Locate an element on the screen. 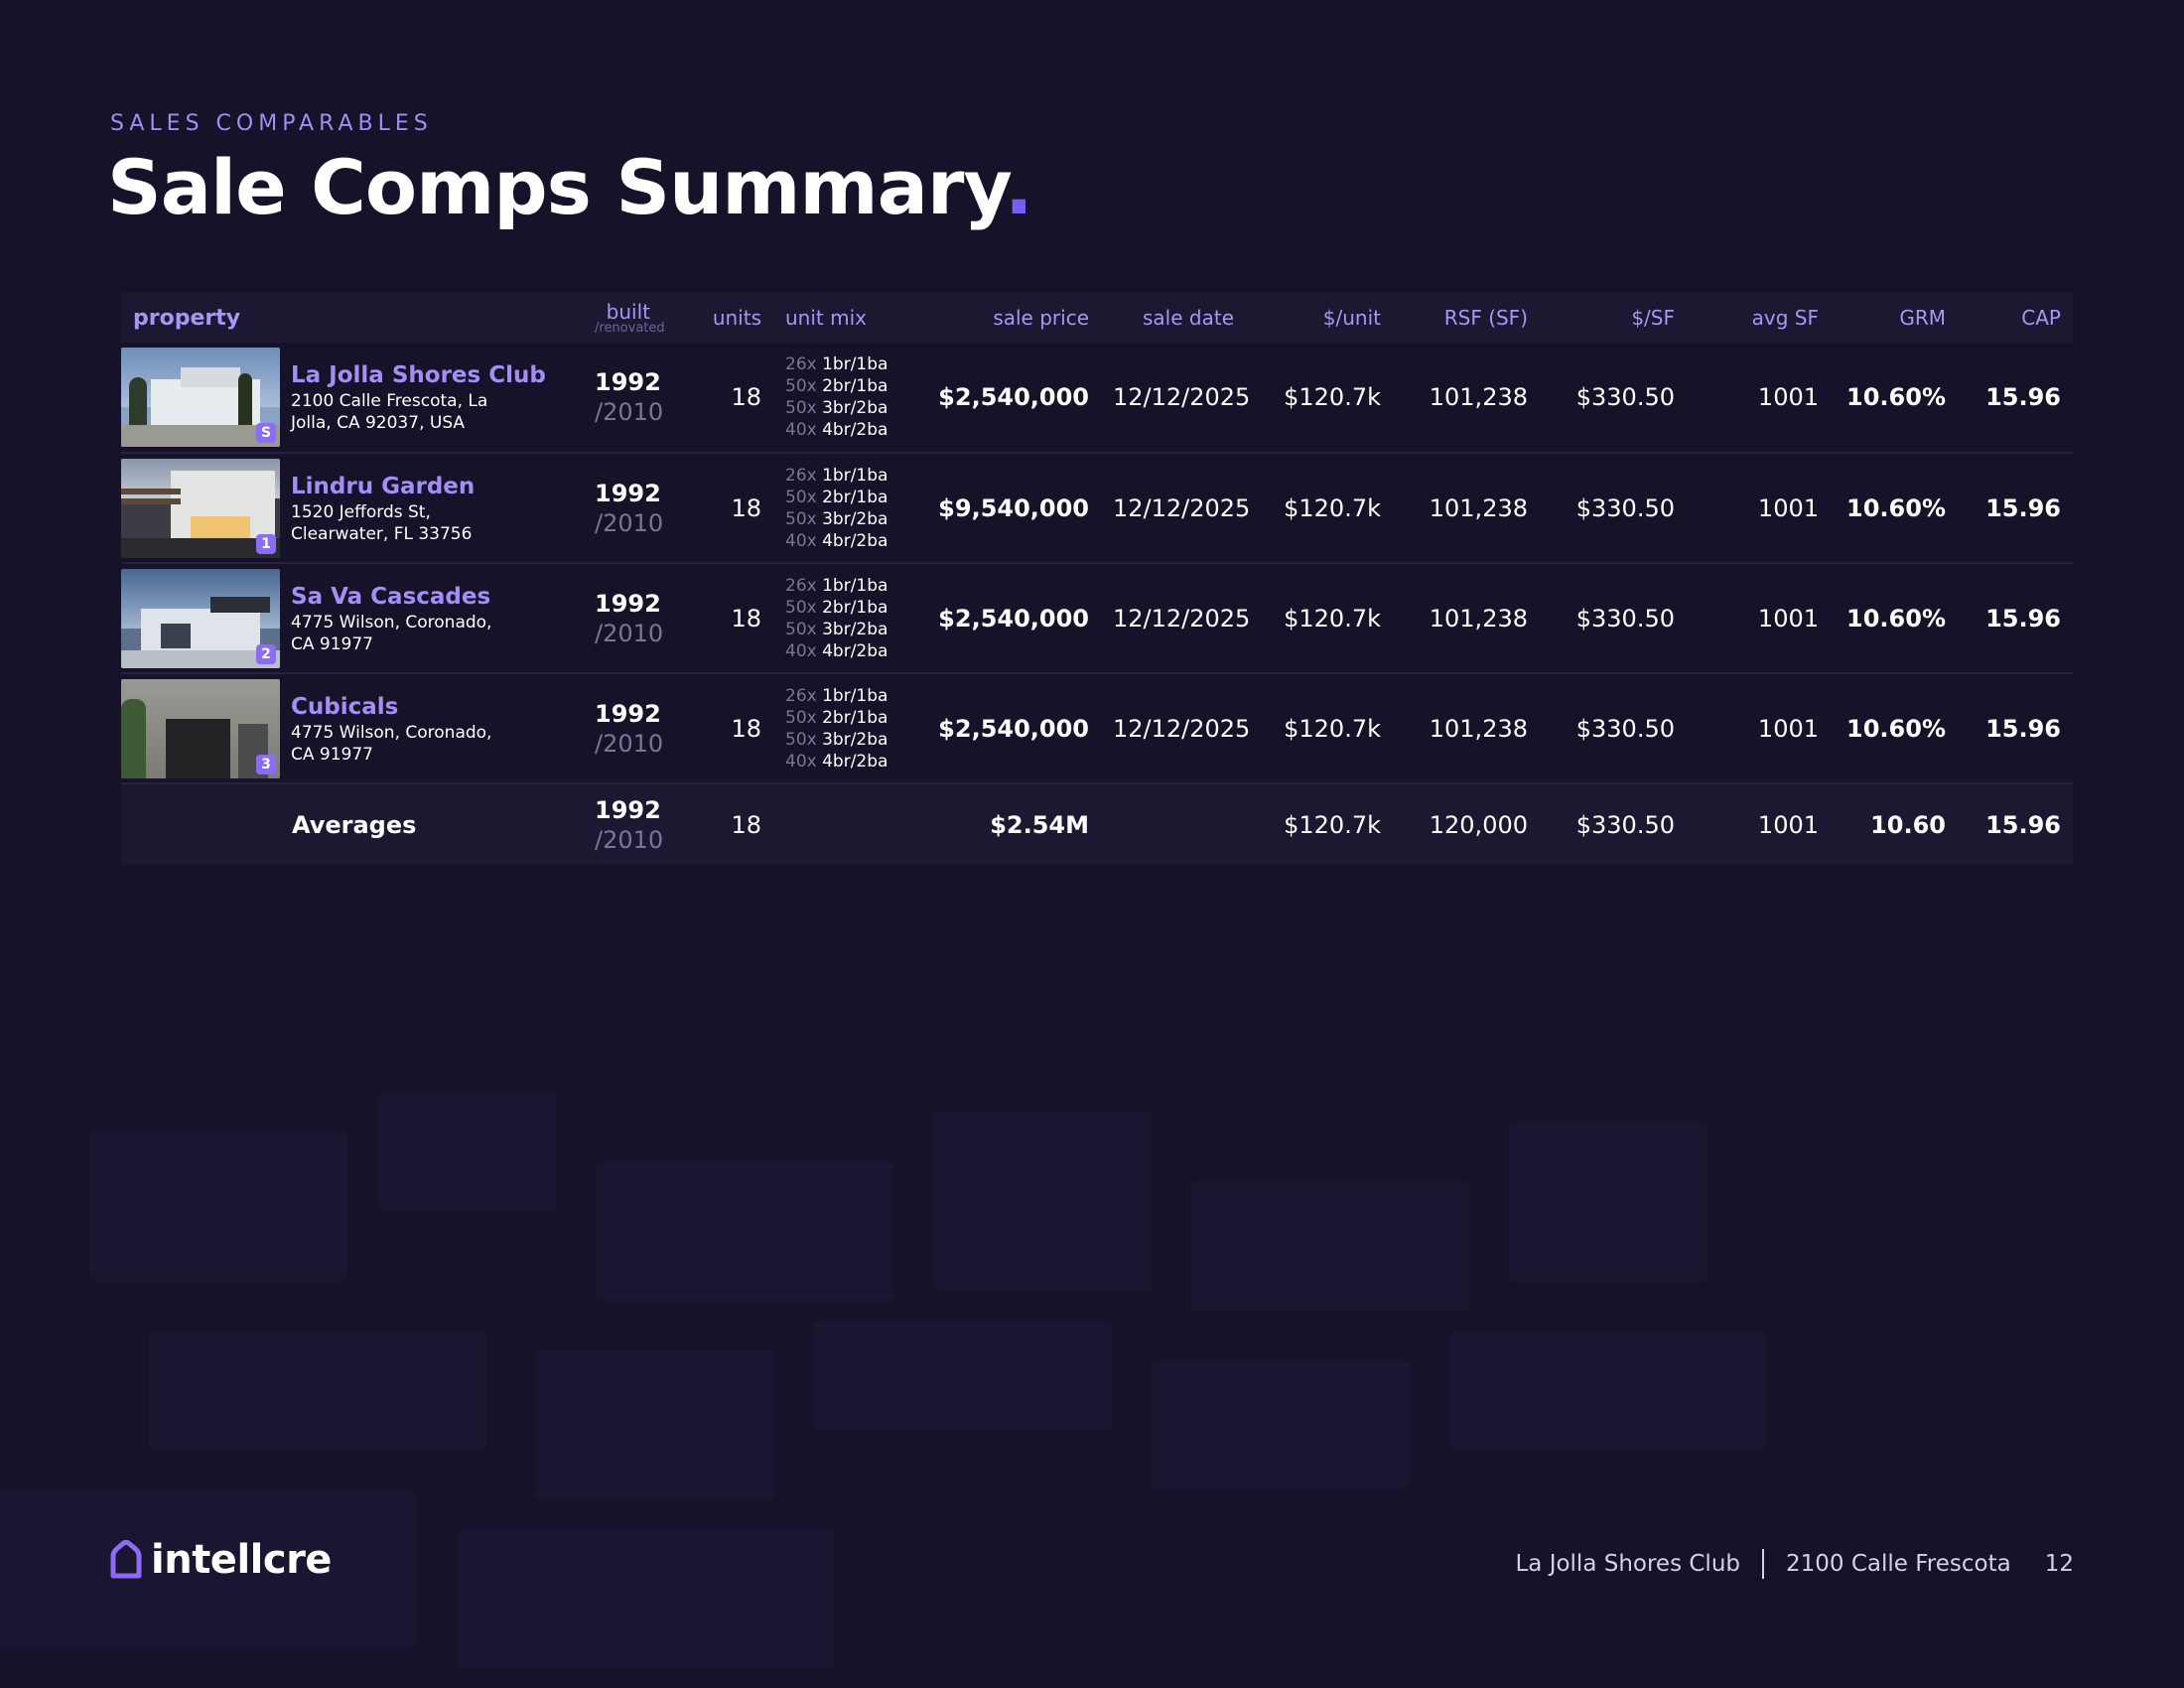 The image size is (2184, 1688). grm-cell: 10.60% is located at coordinates (1896, 507).